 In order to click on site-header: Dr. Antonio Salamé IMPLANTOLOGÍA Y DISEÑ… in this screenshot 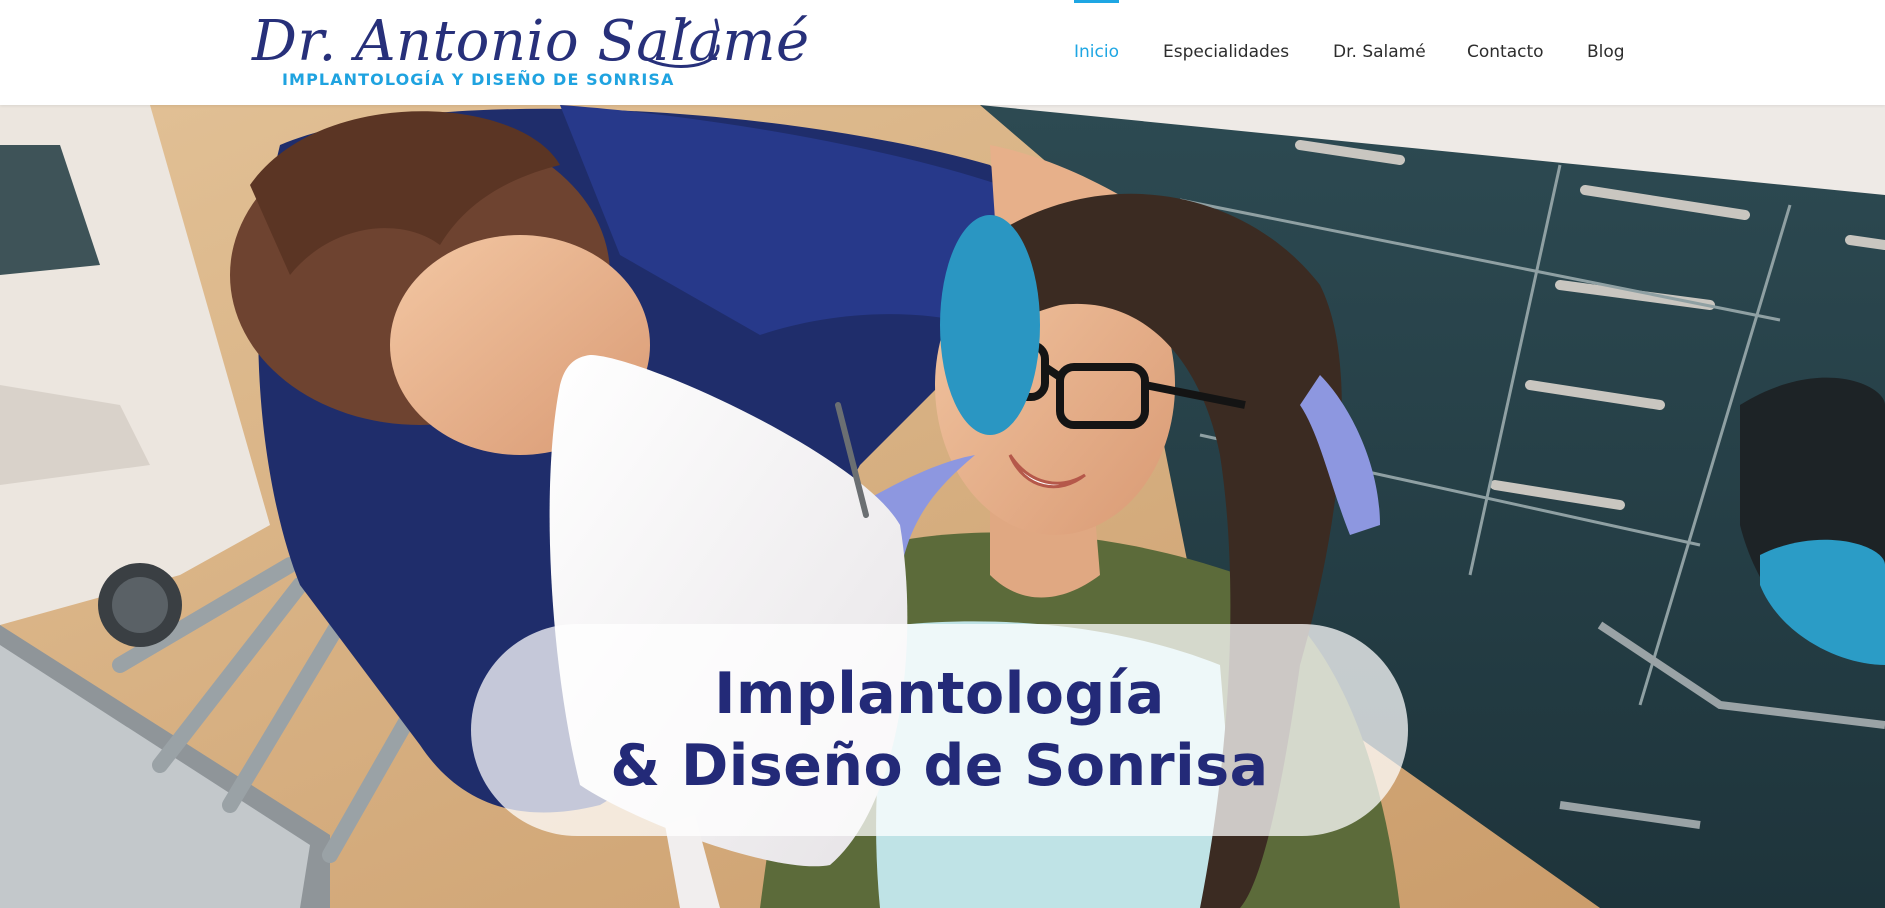, I will do `click(942, 52)`.